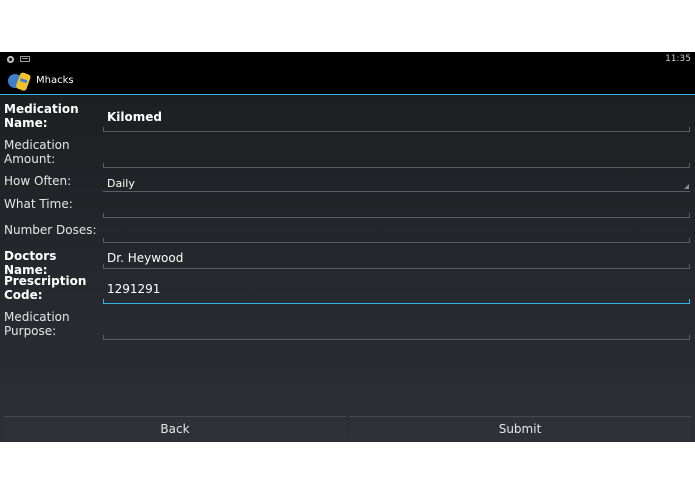 The width and height of the screenshot is (695, 494). Describe the element at coordinates (45, 288) in the screenshot. I see `prescription-code-label: Prescription Code:` at that location.